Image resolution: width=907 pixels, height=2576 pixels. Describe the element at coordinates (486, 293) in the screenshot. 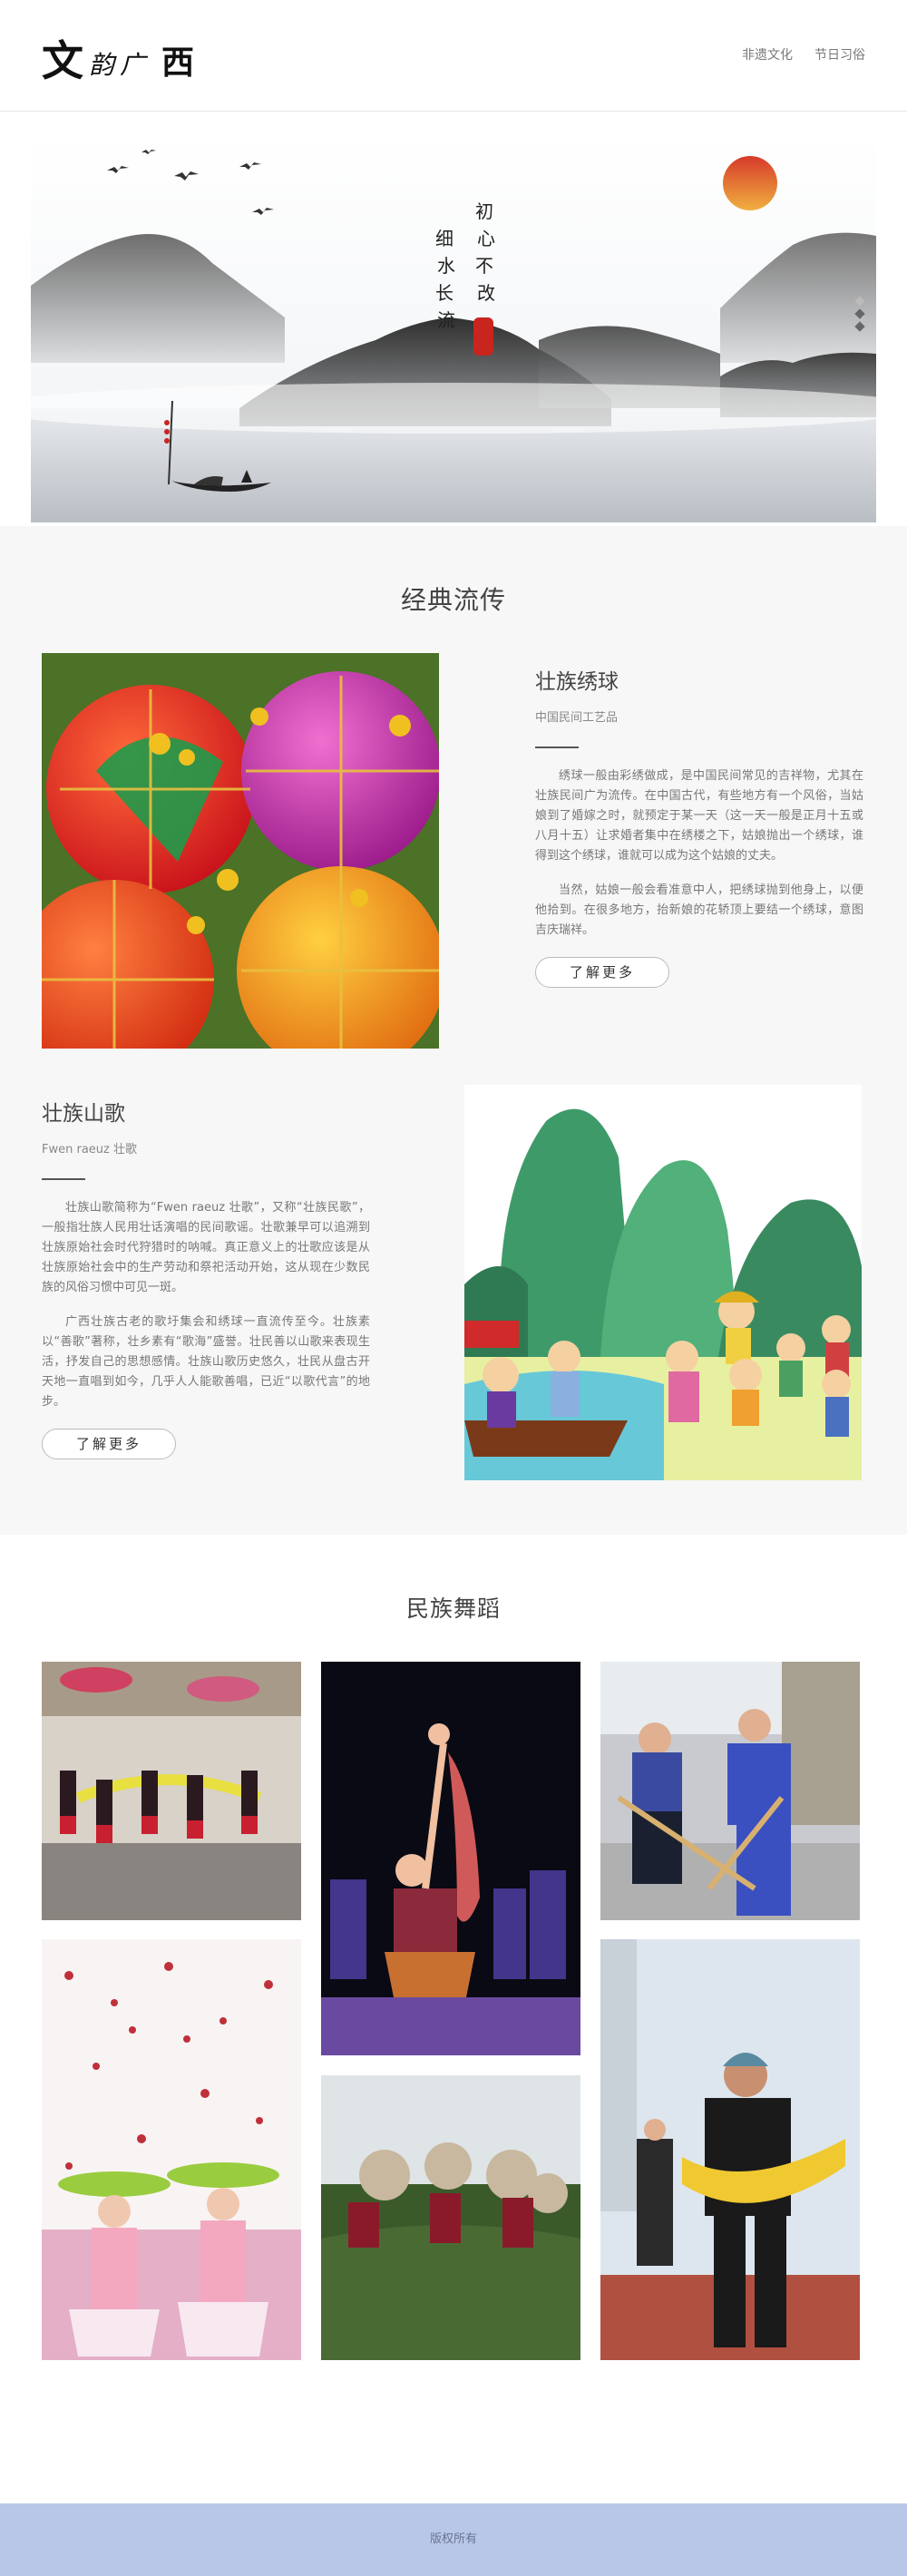

I see `hero-calligraphy-1-char-4: 改` at that location.